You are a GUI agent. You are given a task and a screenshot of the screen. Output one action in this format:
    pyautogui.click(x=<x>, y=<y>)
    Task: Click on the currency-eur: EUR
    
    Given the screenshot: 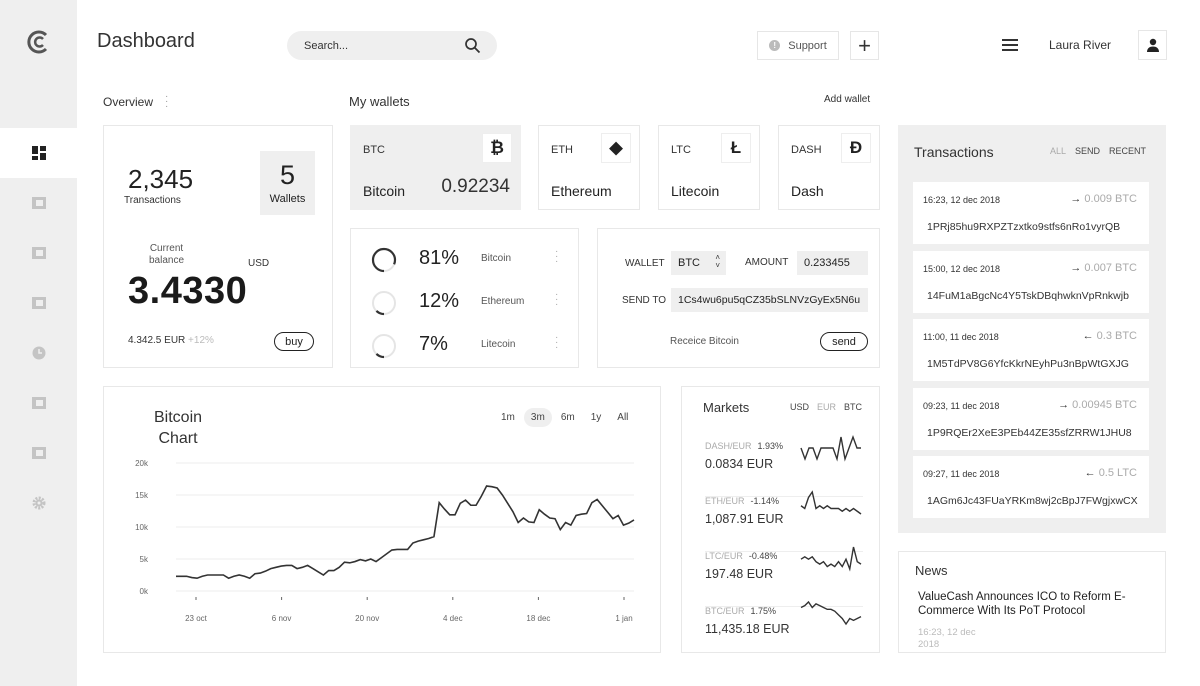 What is the action you would take?
    pyautogui.click(x=826, y=407)
    